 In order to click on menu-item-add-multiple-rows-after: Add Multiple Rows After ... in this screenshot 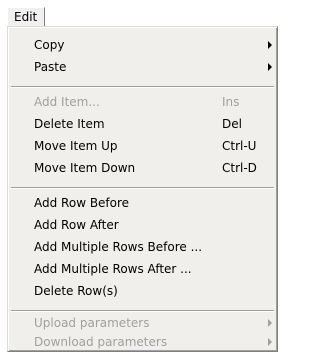, I will do `click(142, 269)`.